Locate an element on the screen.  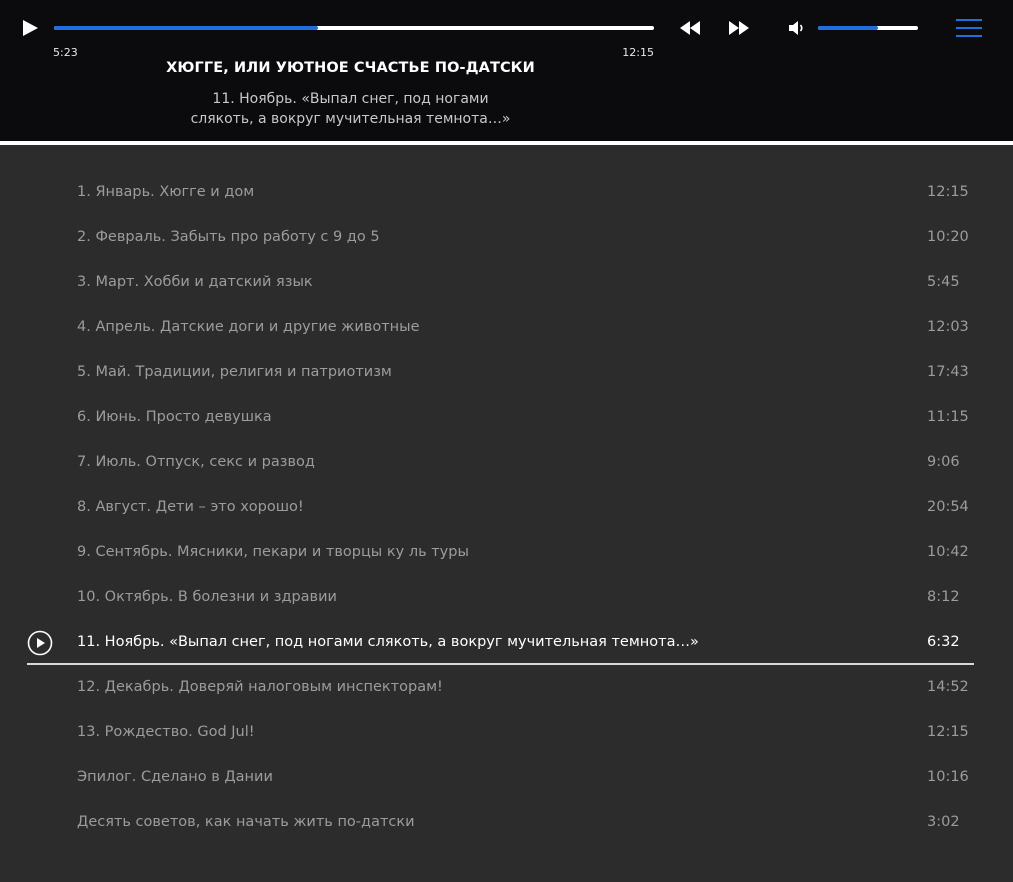
rewind-icon is located at coordinates (690, 28).